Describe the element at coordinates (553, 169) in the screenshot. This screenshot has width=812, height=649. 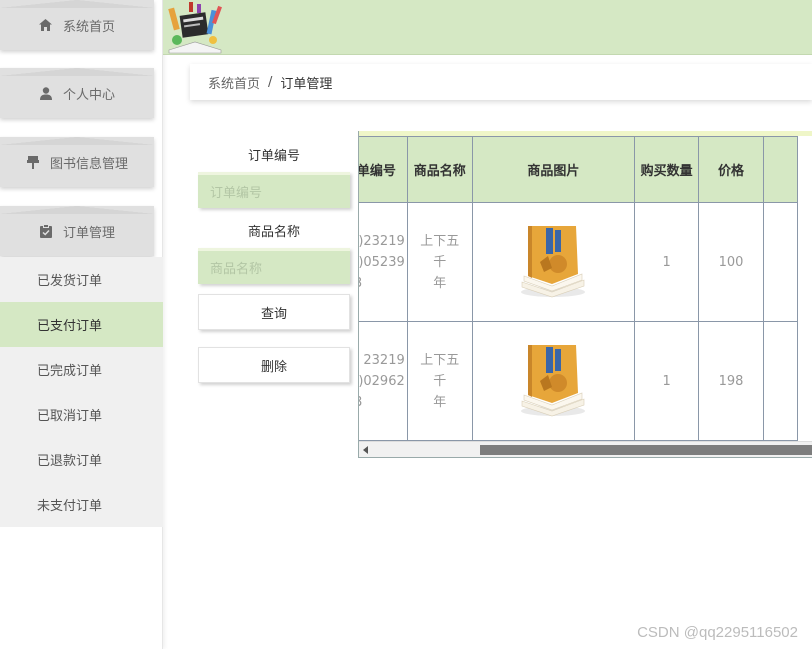
I see `column-header-product-image: 商品图片` at that location.